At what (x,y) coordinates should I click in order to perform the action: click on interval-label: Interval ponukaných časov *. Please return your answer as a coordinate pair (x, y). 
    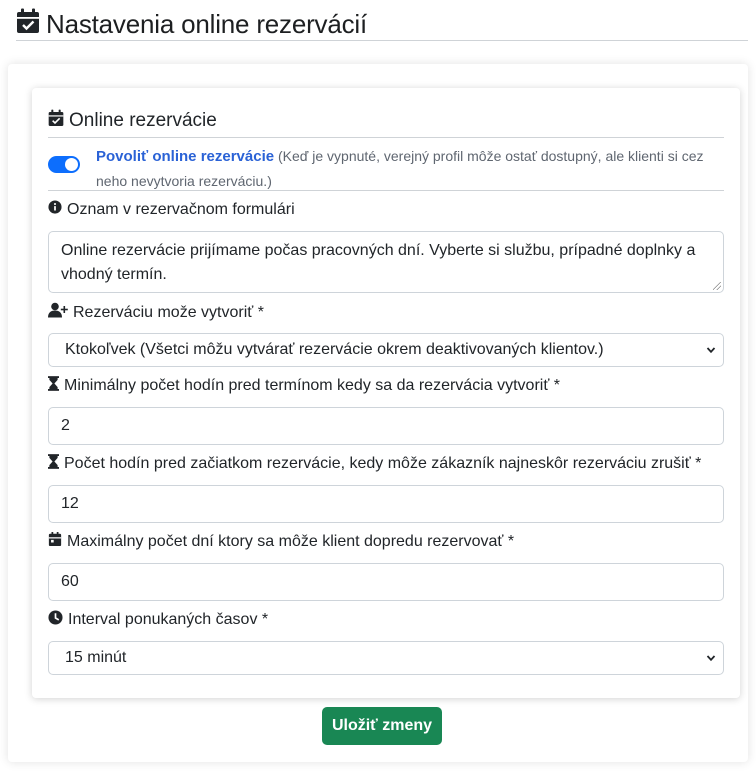
    Looking at the image, I should click on (158, 620).